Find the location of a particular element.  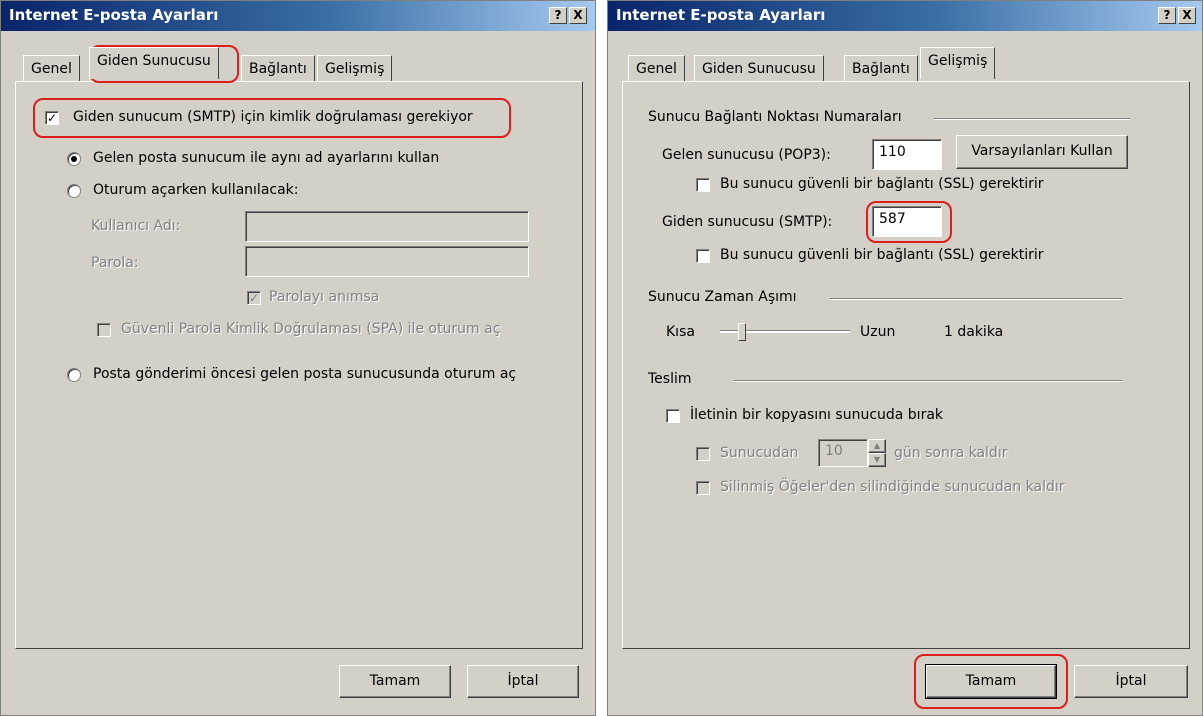

remove-deleted-checkbox is located at coordinates (703, 488).